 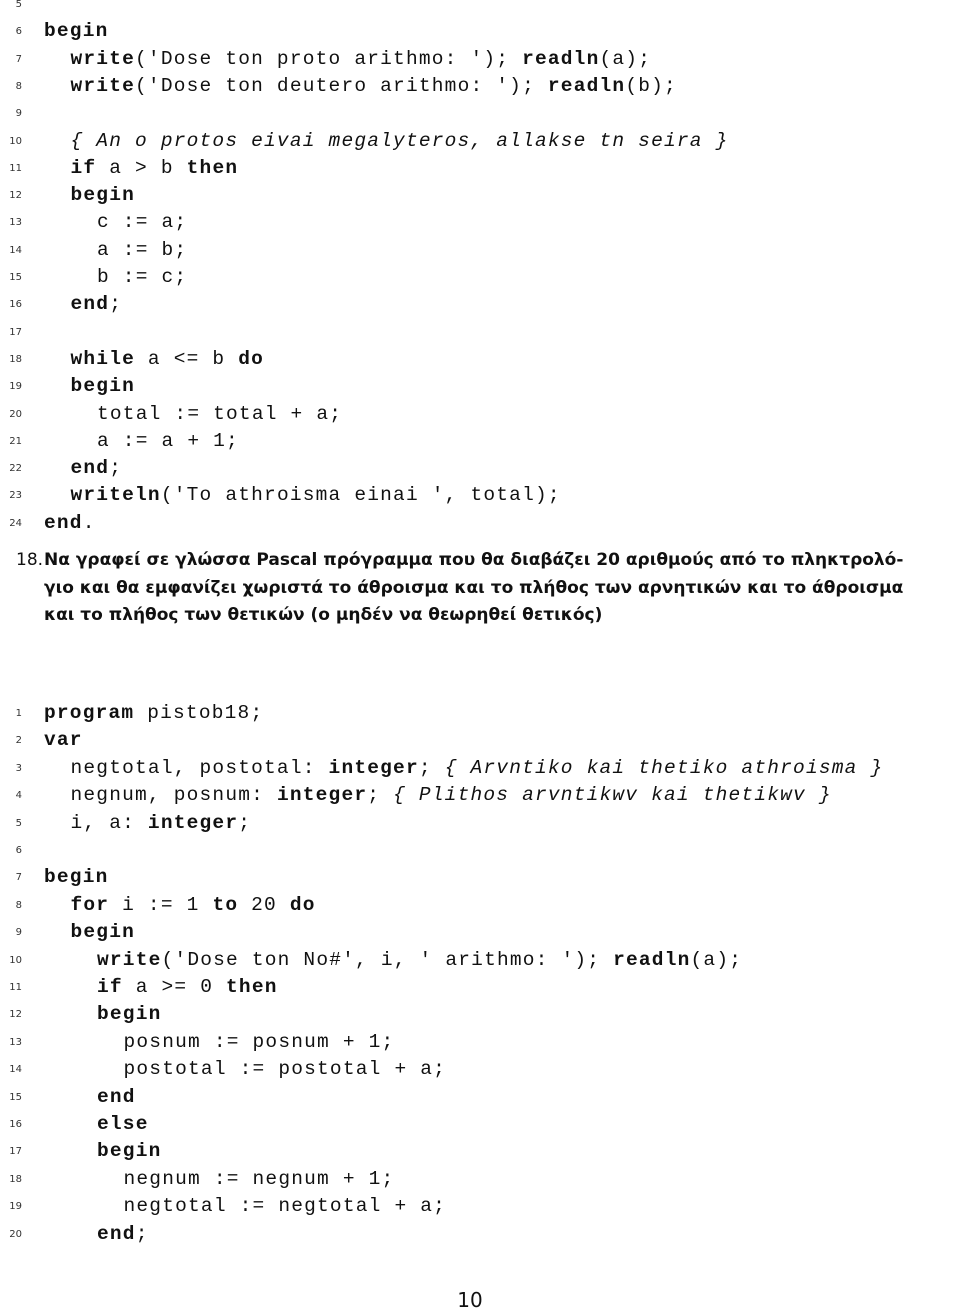 What do you see at coordinates (18, 32) in the screenshot?
I see `line-number: 6` at bounding box center [18, 32].